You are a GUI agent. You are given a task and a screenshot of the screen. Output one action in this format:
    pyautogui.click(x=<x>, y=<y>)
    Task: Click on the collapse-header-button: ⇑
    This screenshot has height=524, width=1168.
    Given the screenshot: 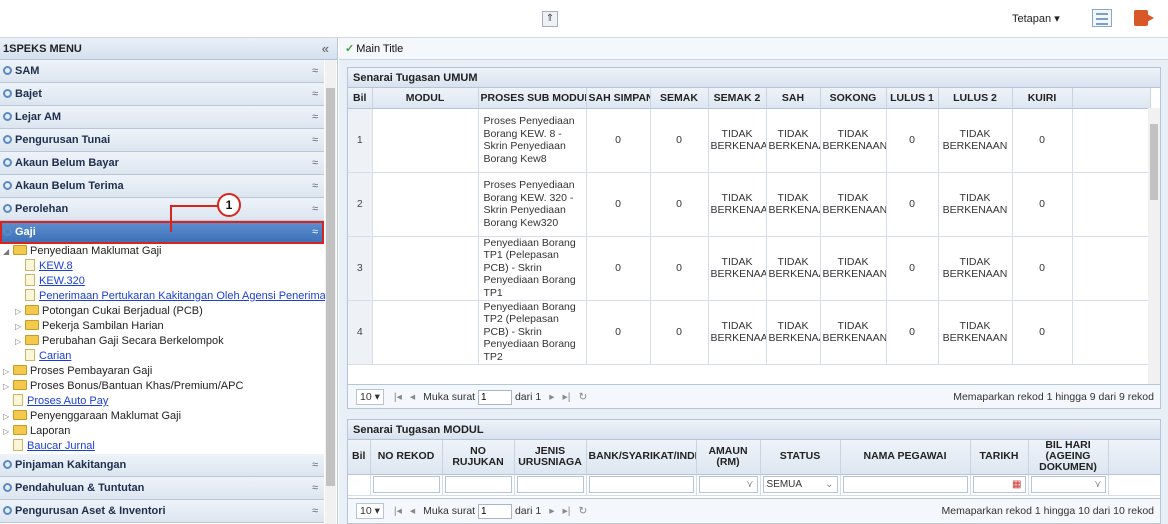 What is the action you would take?
    pyautogui.click(x=550, y=19)
    